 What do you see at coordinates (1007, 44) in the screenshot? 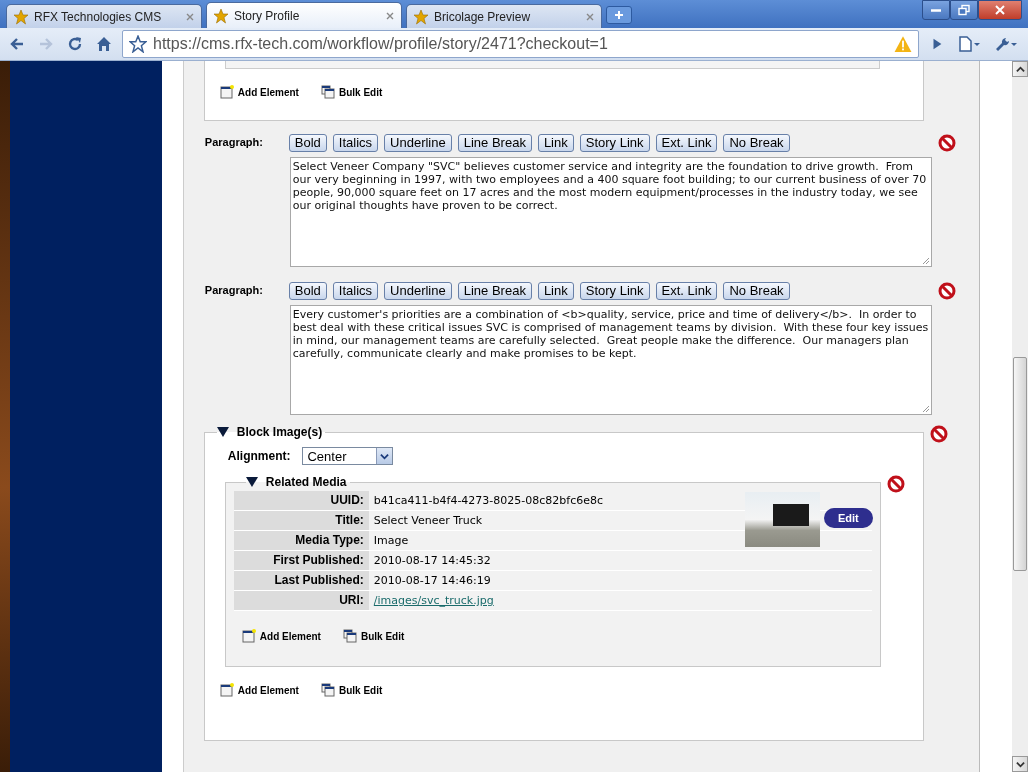
I see `wrench-icon` at bounding box center [1007, 44].